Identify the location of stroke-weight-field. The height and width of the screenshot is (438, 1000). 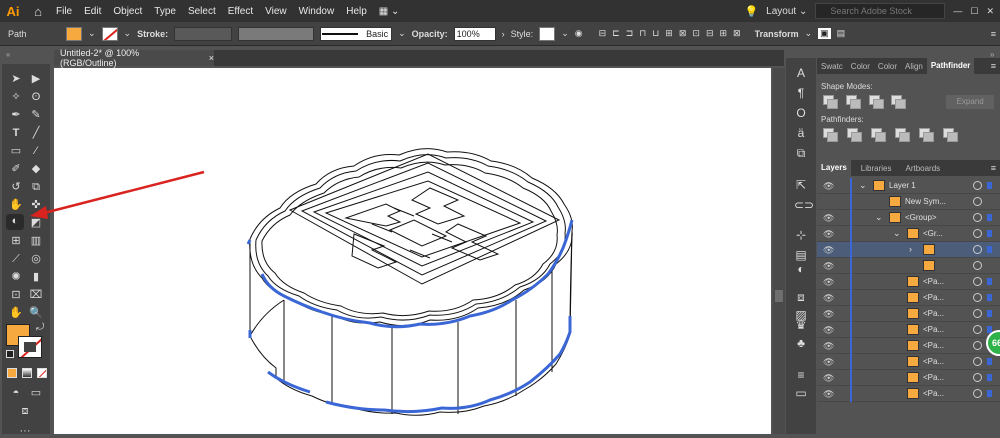
(203, 33).